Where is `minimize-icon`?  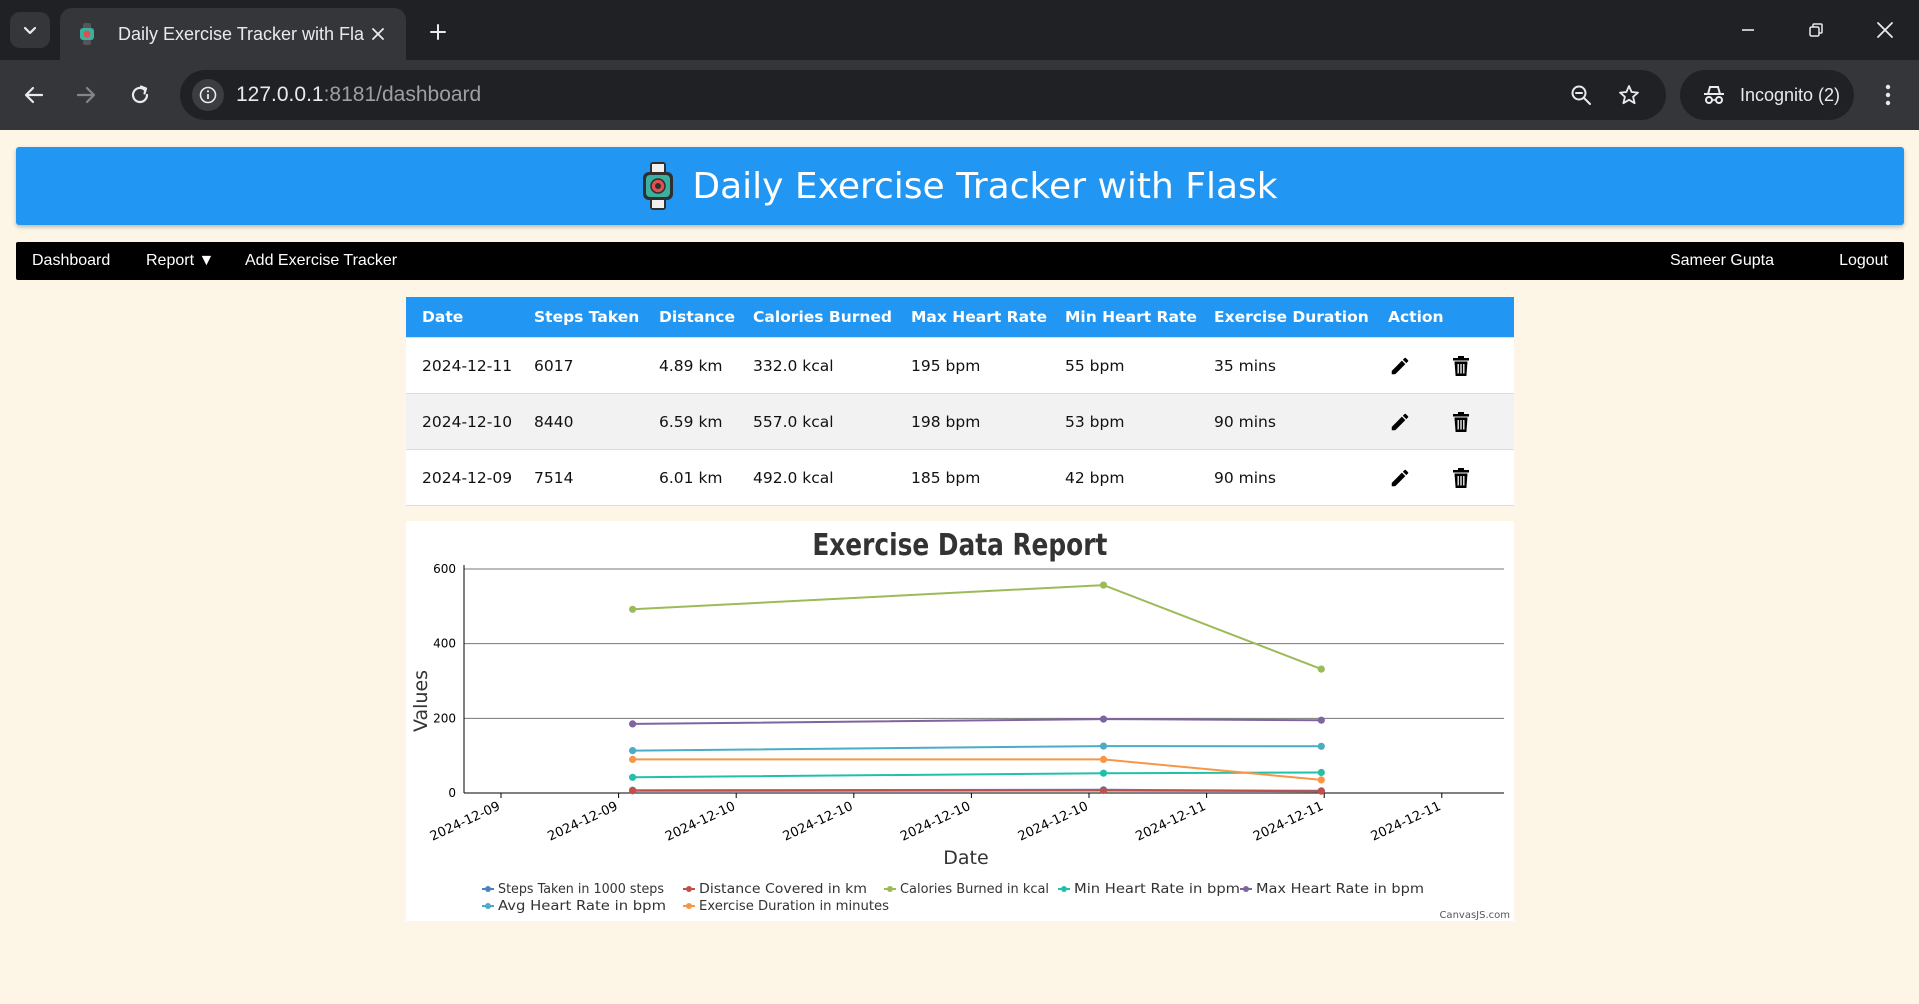 minimize-icon is located at coordinates (1748, 30).